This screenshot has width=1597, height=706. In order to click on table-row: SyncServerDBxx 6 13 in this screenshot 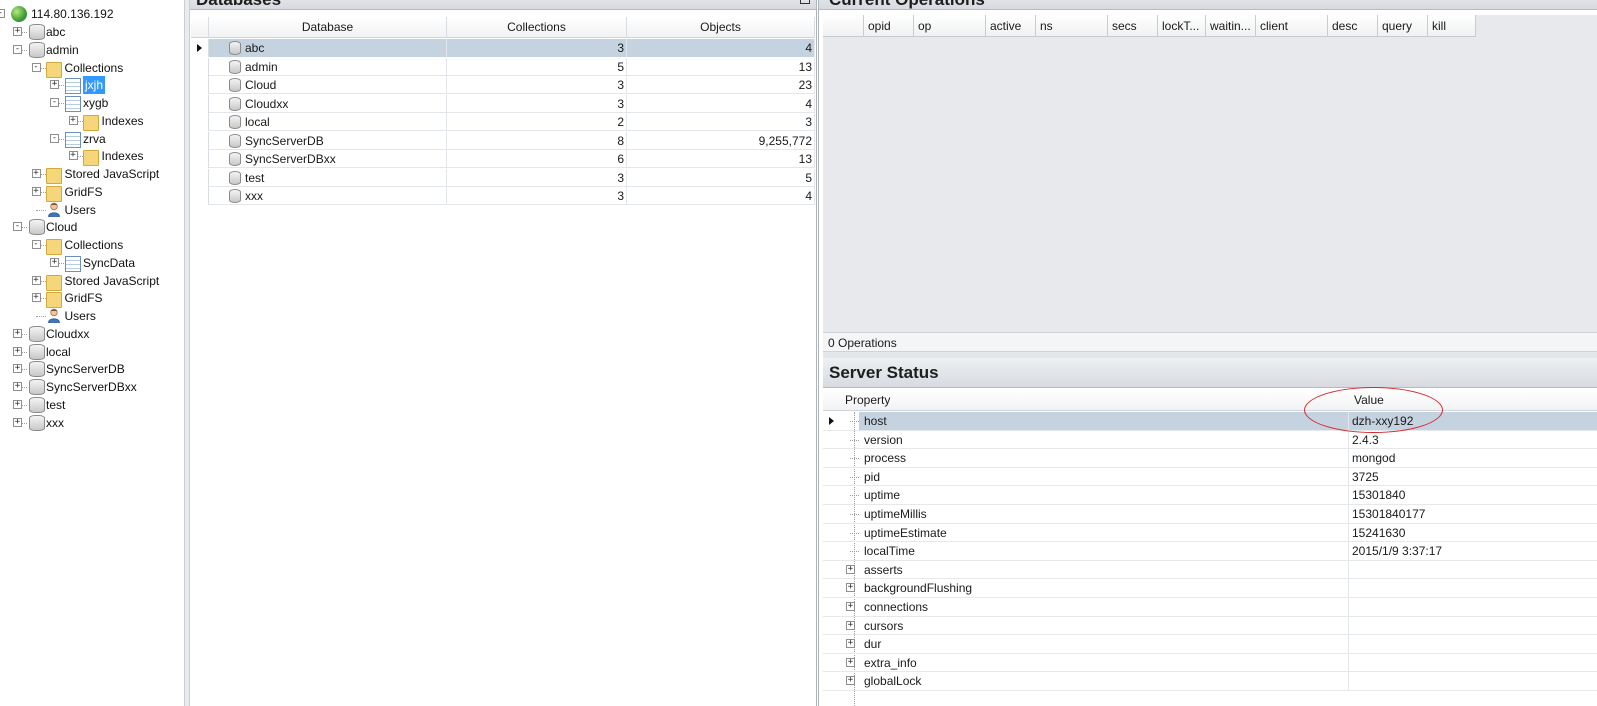, I will do `click(503, 159)`.